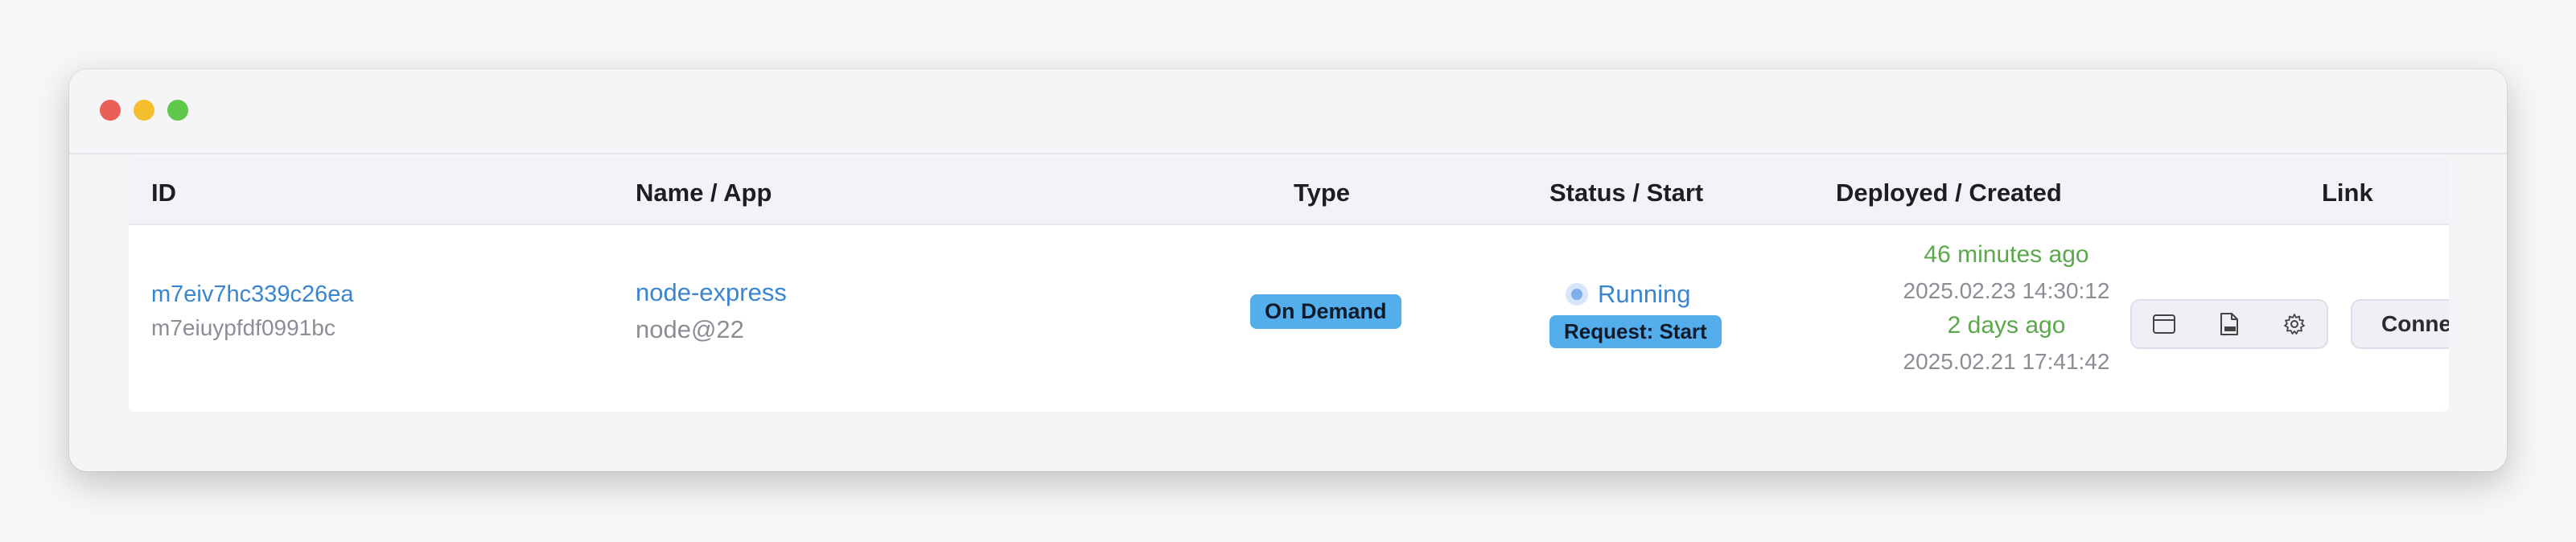  Describe the element at coordinates (704, 193) in the screenshot. I see `header-name-app: Name / App` at that location.